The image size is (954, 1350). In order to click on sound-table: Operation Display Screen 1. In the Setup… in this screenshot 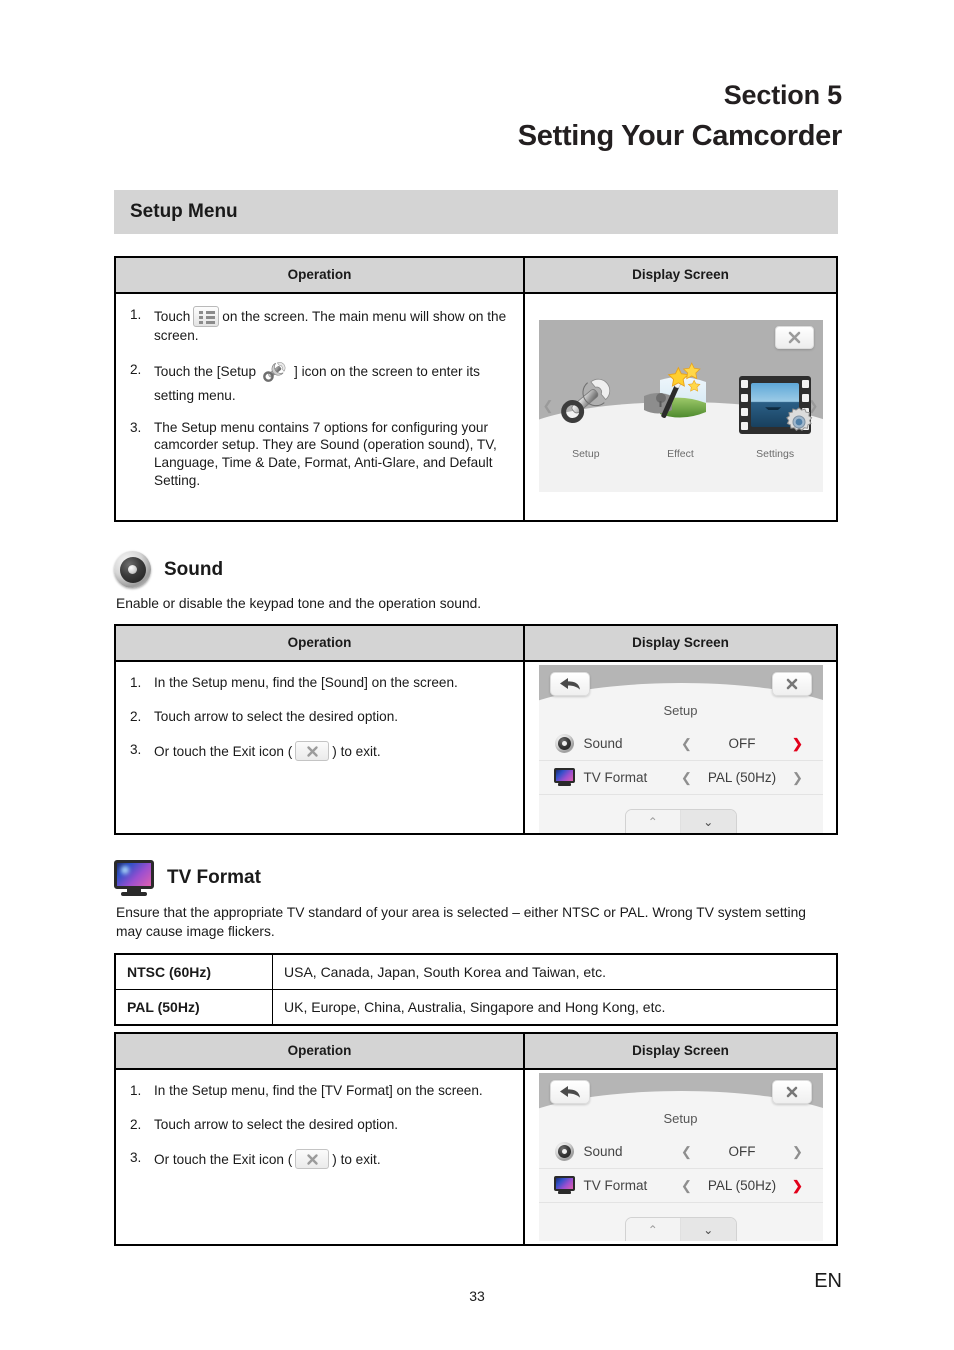, I will do `click(476, 729)`.